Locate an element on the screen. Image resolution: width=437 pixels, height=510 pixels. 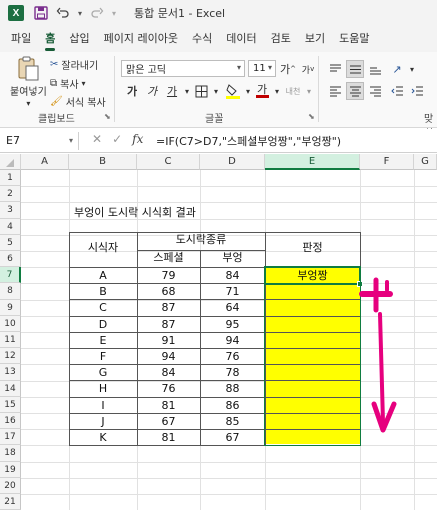
cell-name: I is located at coordinates (103, 405).